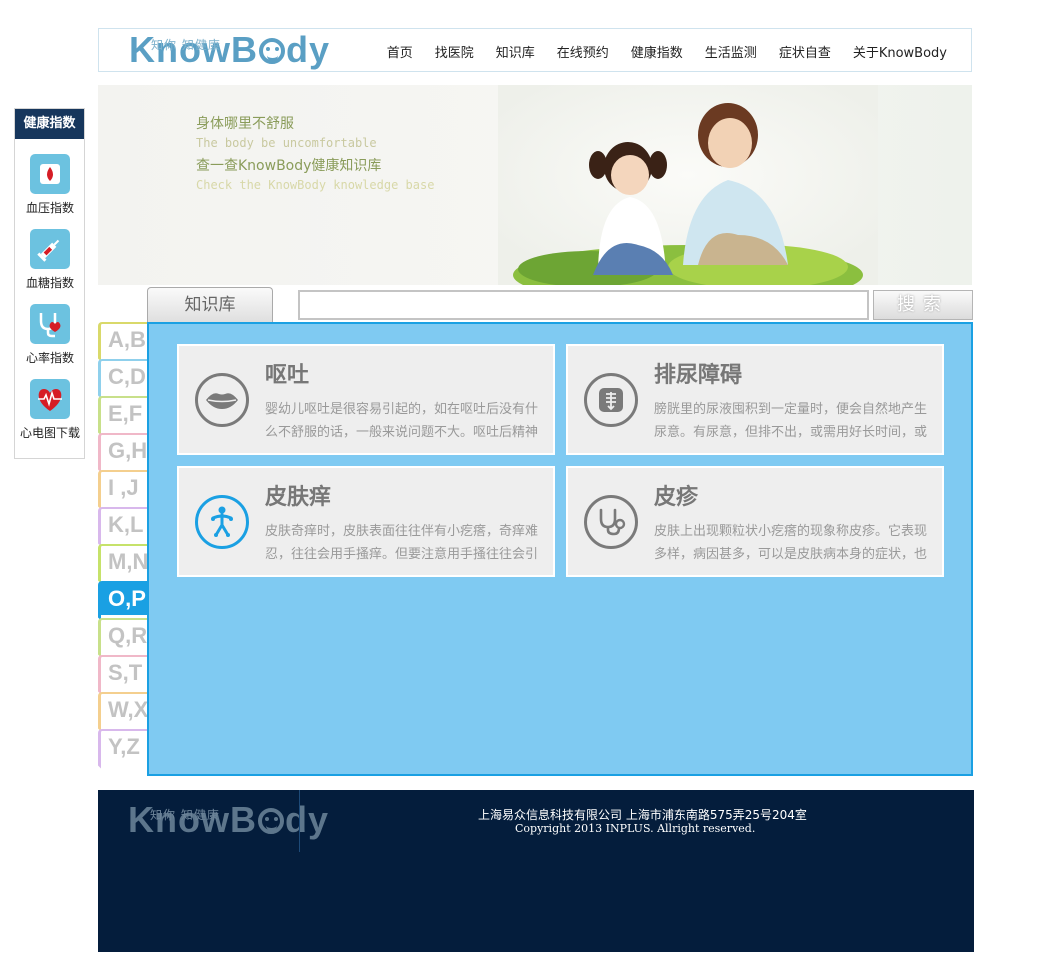 The width and height of the screenshot is (1044, 976). What do you see at coordinates (123, 413) in the screenshot?
I see `letter-tab-ef: E,F` at bounding box center [123, 413].